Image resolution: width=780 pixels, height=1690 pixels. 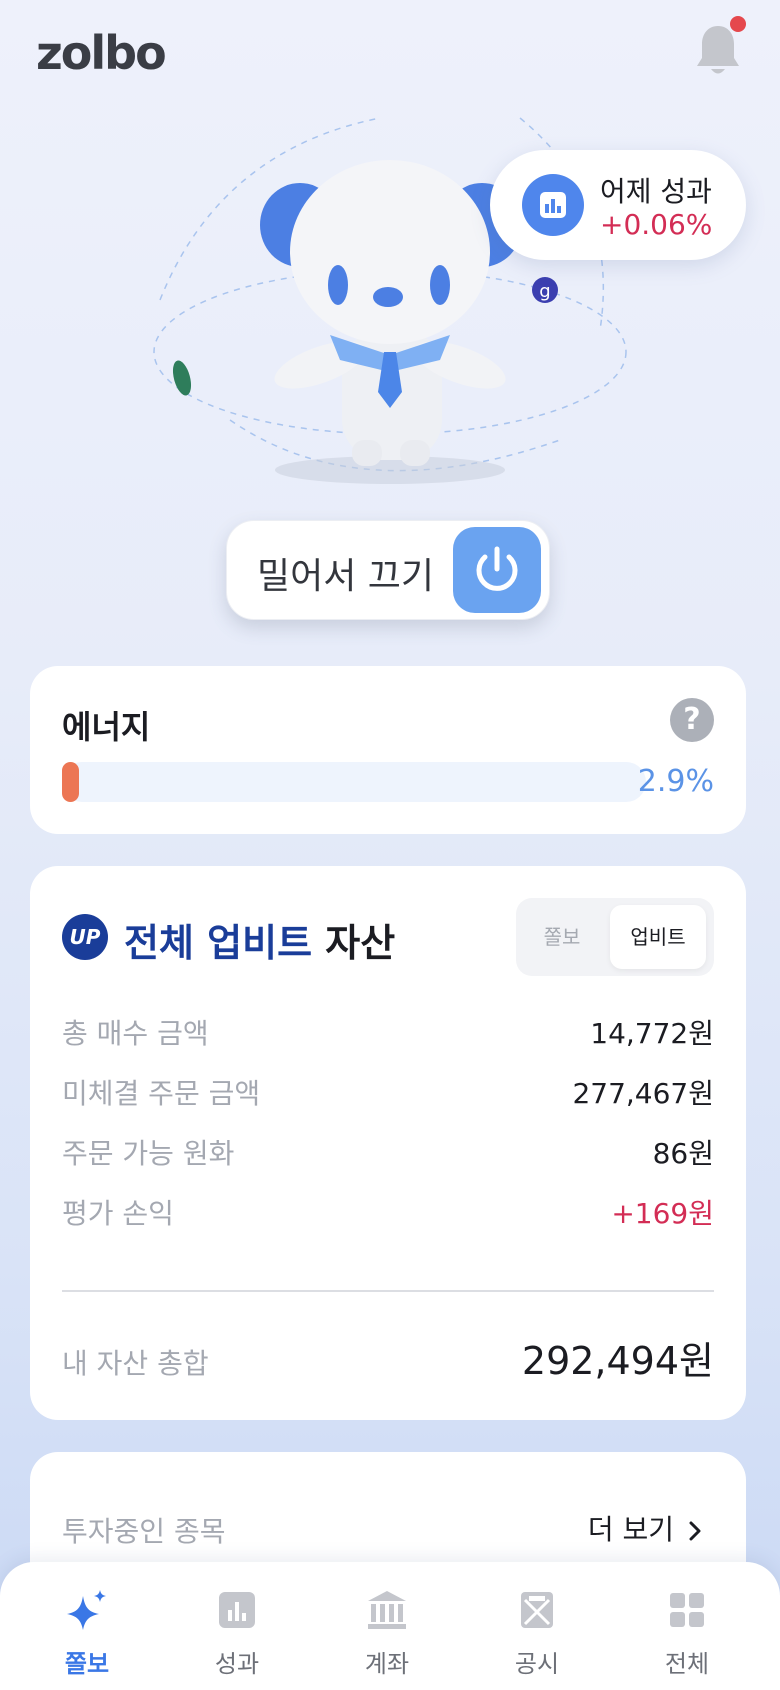 What do you see at coordinates (687, 1664) in the screenshot?
I see `tab-label: 전체` at bounding box center [687, 1664].